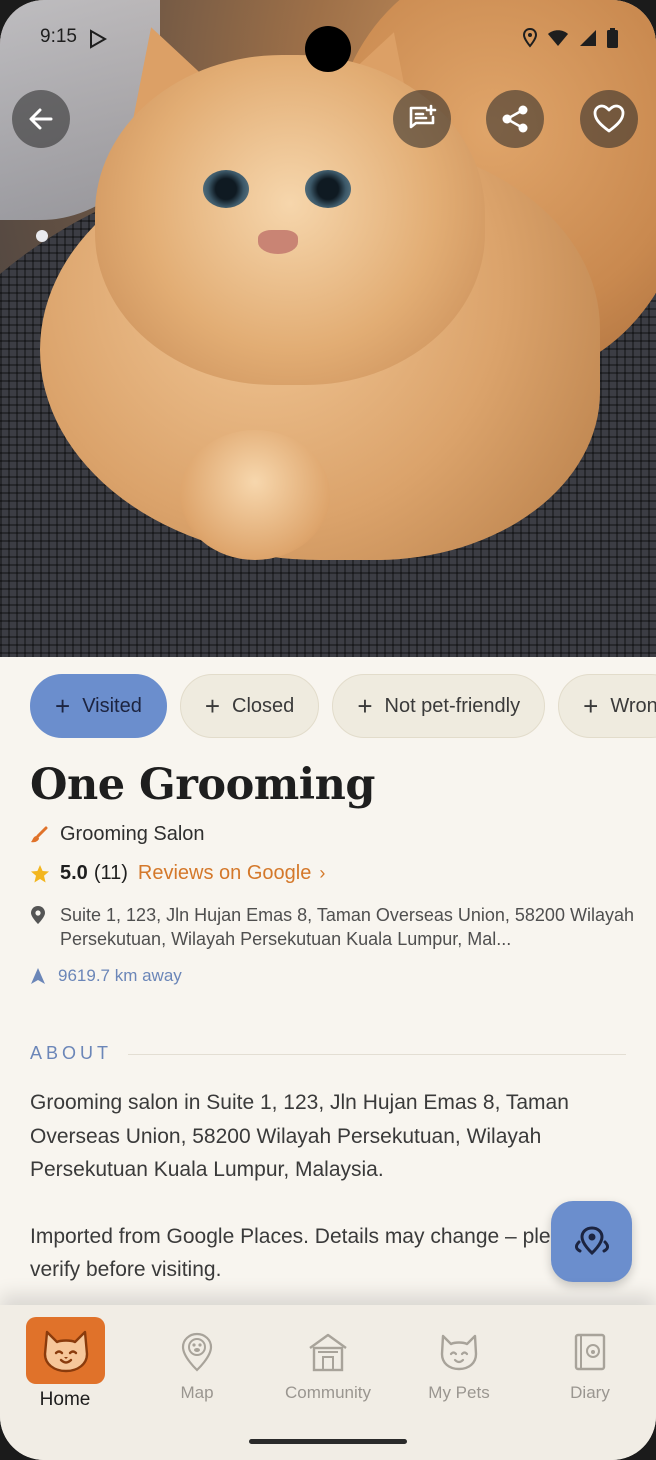  Describe the element at coordinates (607, 706) in the screenshot. I see `chip-wrong-info: + Wron` at that location.